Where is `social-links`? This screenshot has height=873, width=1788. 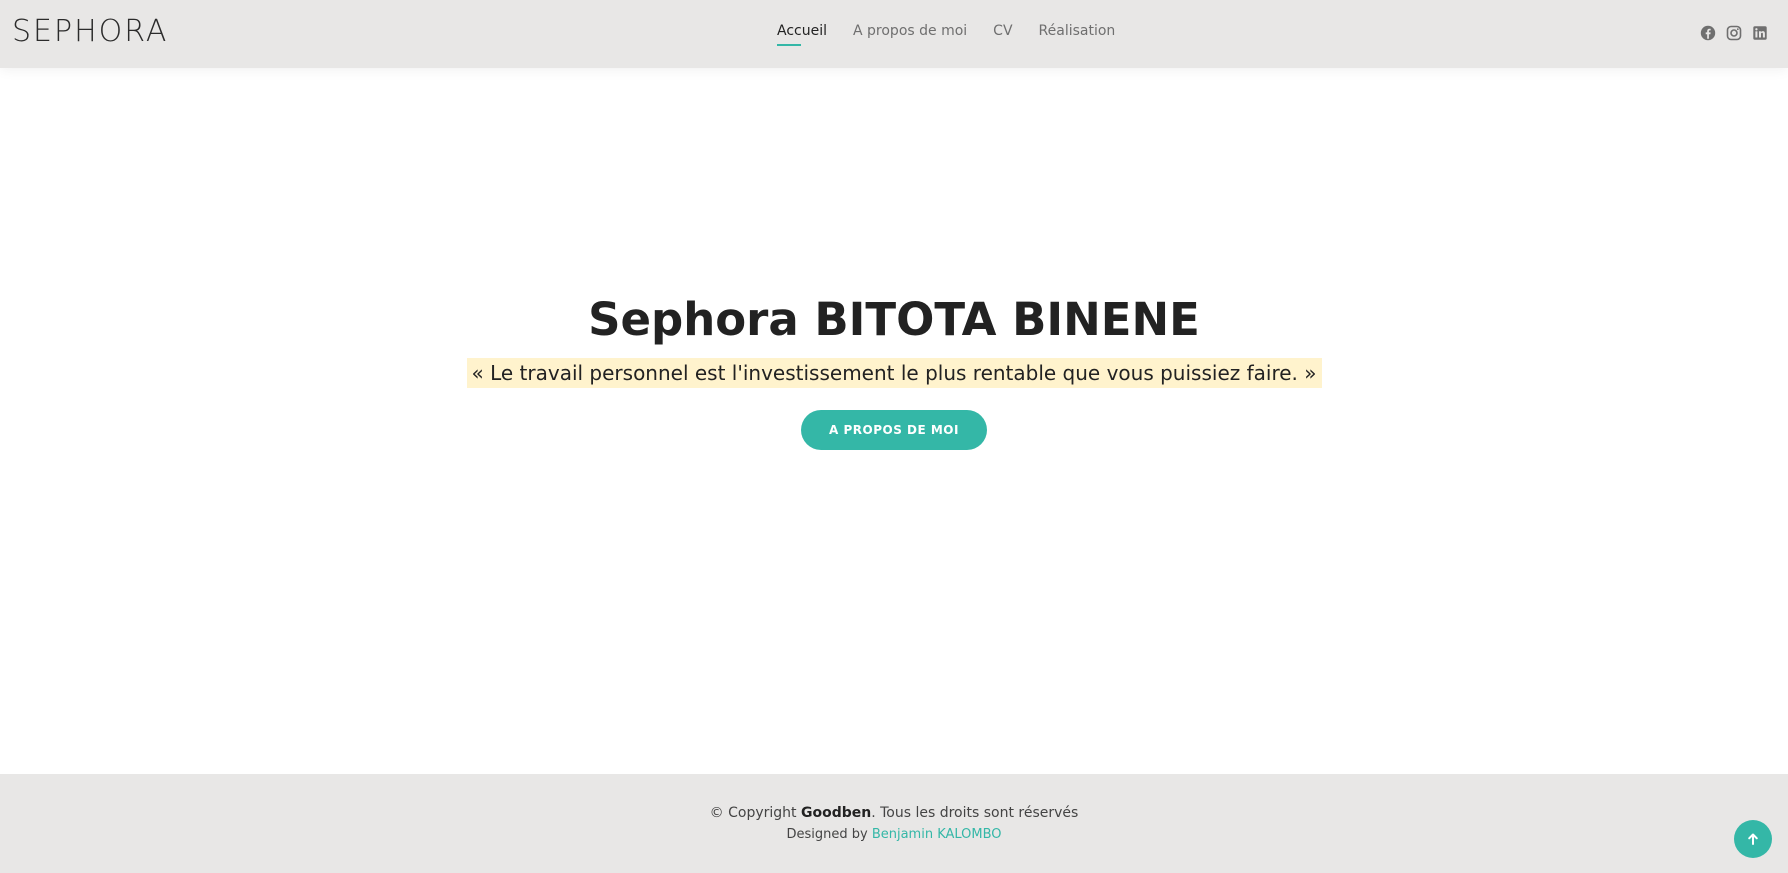
social-links is located at coordinates (1734, 33).